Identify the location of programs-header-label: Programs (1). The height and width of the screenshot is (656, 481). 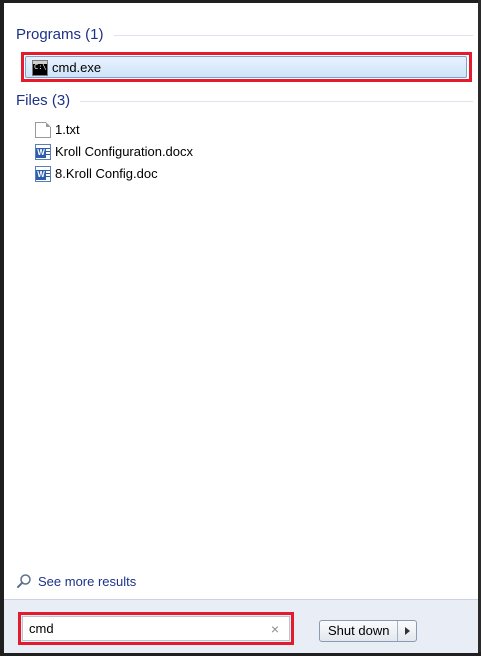
(60, 34).